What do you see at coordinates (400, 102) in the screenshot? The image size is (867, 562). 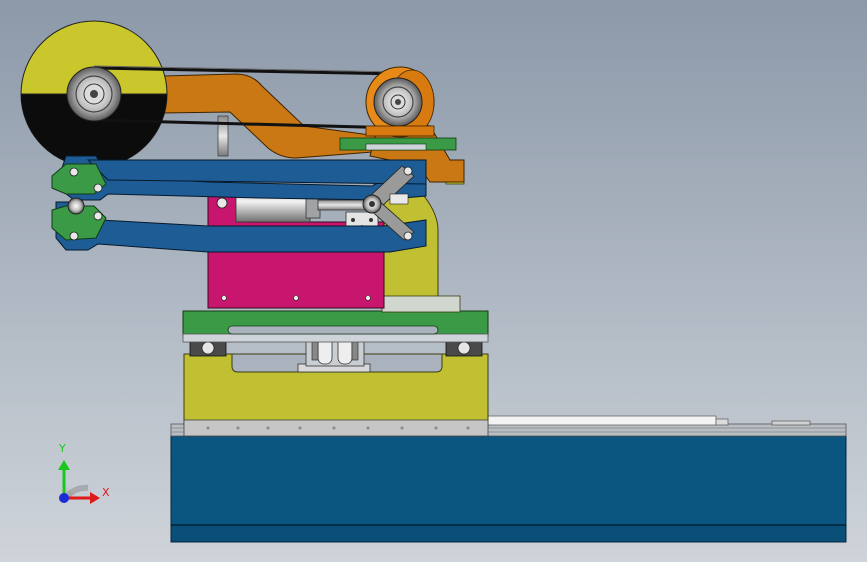 I see `drive-pulley` at bounding box center [400, 102].